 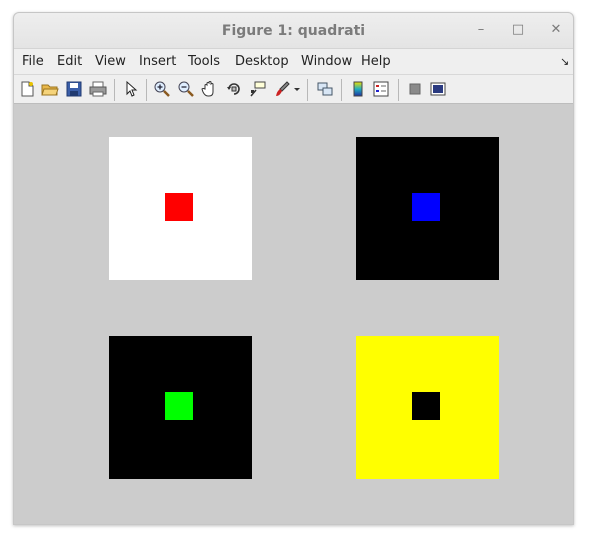 I want to click on inner-square-red, so click(x=179, y=207).